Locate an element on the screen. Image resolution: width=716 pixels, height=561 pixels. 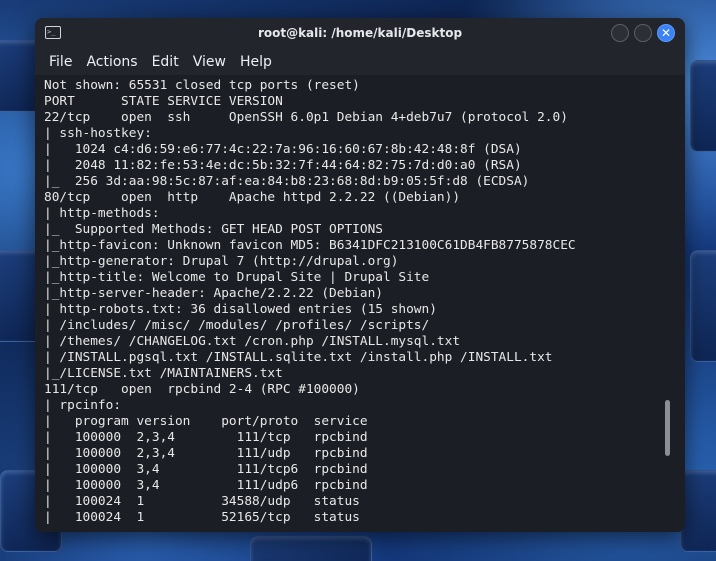
terminal-line: | 100000 2,3,4 111/udp rpcbind is located at coordinates (206, 453).